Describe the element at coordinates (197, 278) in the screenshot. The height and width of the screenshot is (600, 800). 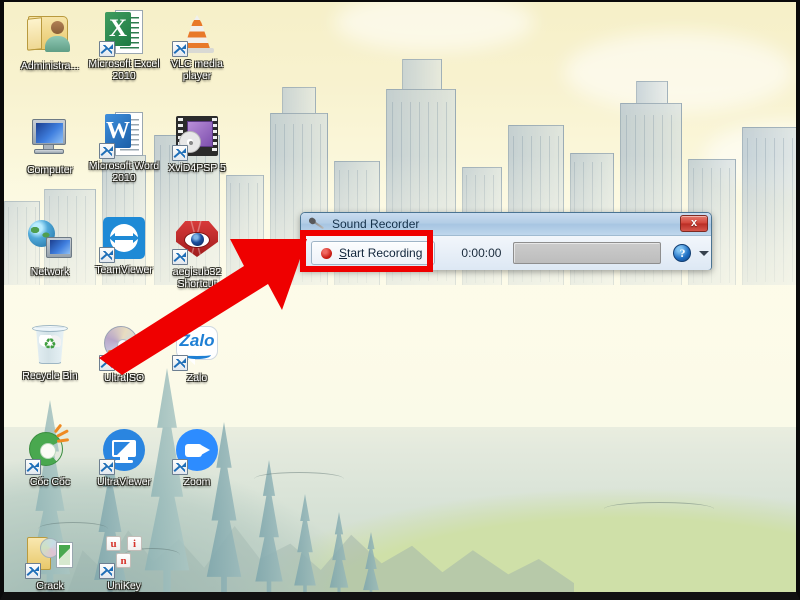
I see `desktop-icon-label: aegisub32 Shortcut` at that location.